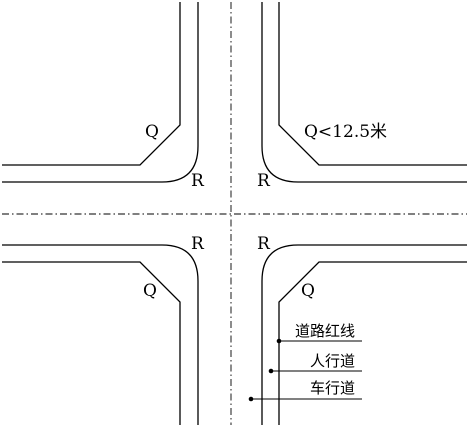  What do you see at coordinates (305, 390) in the screenshot?
I see `legend-carriageway: 车行道` at bounding box center [305, 390].